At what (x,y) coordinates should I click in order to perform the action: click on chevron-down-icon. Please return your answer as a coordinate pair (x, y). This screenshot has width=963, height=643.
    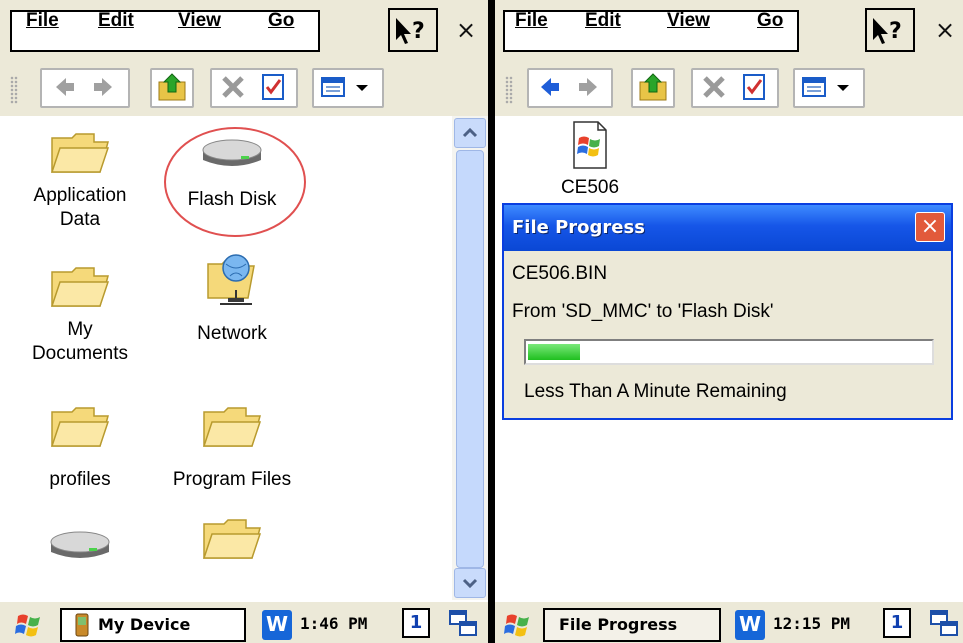
    Looking at the image, I should click on (843, 88).